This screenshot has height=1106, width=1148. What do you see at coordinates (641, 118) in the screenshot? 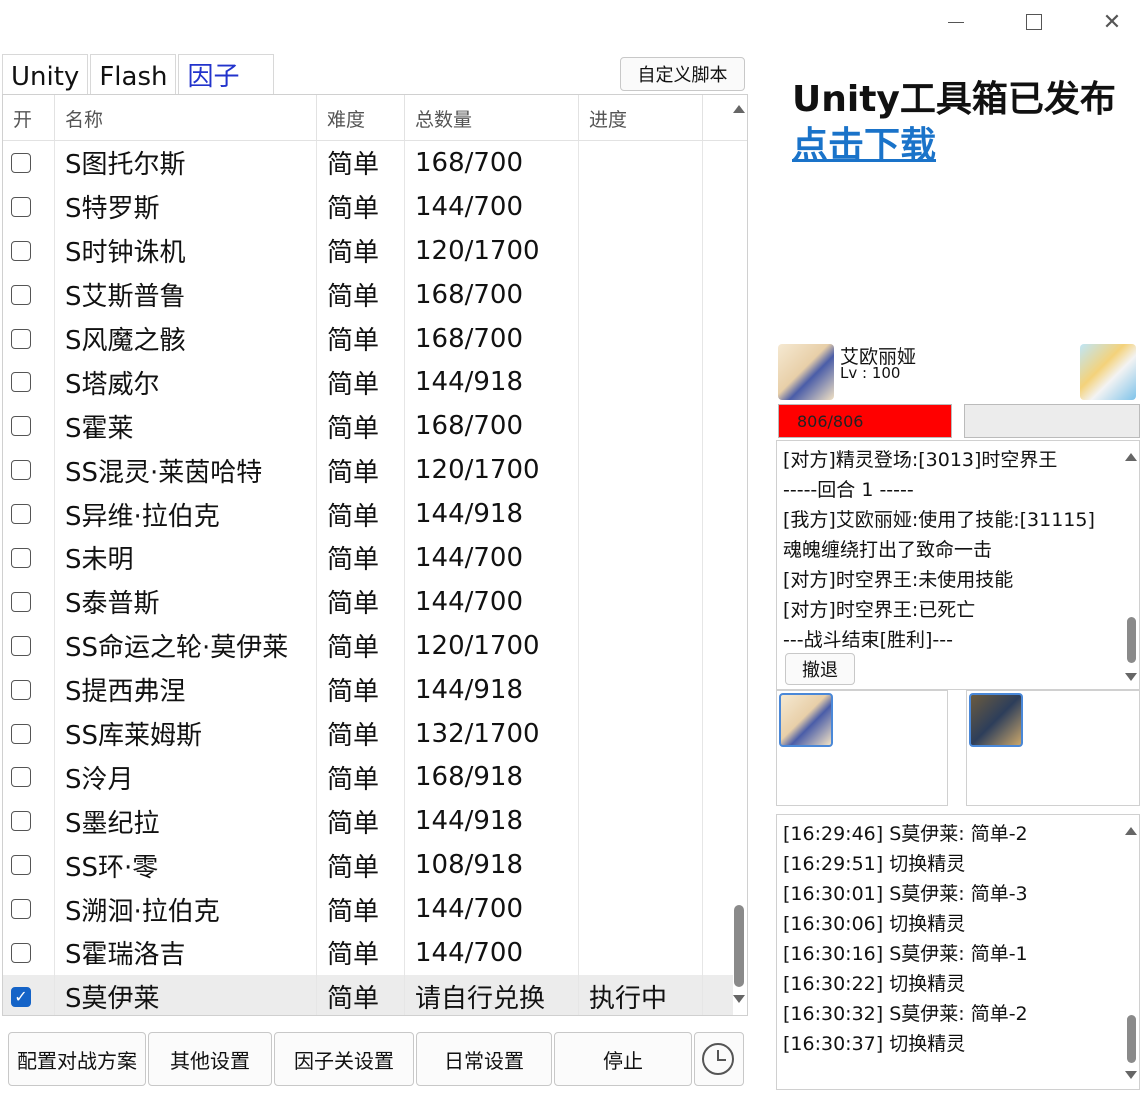
I see `header-progress: 进度` at bounding box center [641, 118].